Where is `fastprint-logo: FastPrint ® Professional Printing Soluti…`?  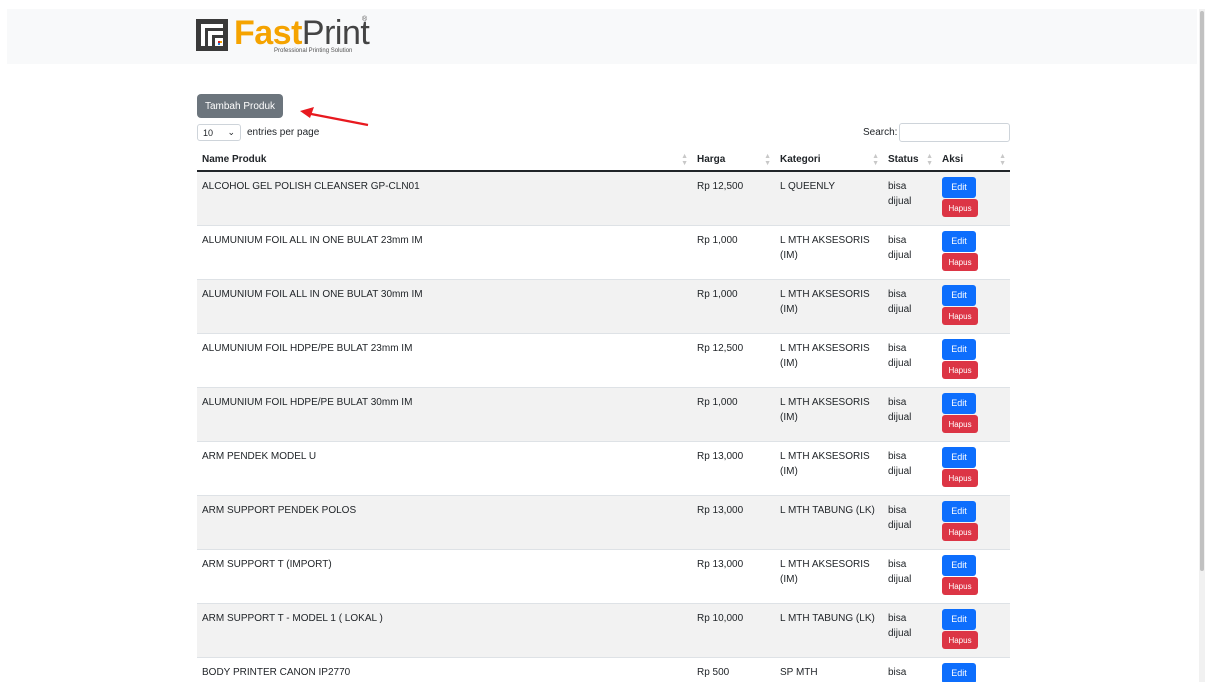
fastprint-logo: FastPrint ® Professional Printing Soluti… is located at coordinates (286, 37).